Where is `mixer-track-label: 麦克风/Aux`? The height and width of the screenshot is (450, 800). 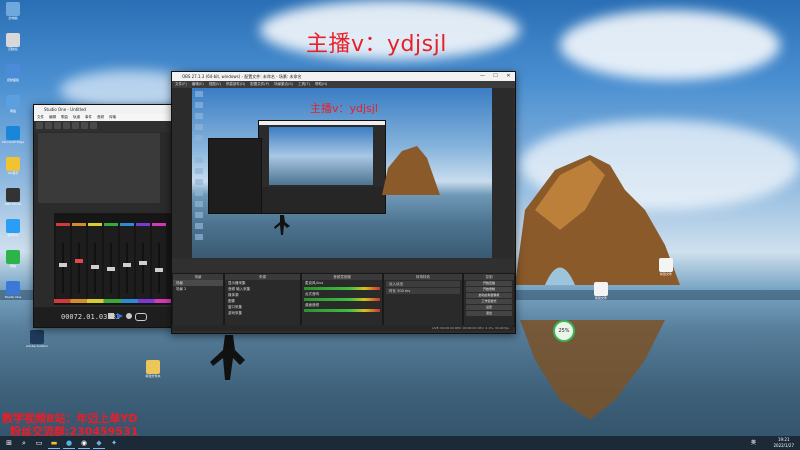 mixer-track-label: 麦克风/Aux is located at coordinates (314, 283).